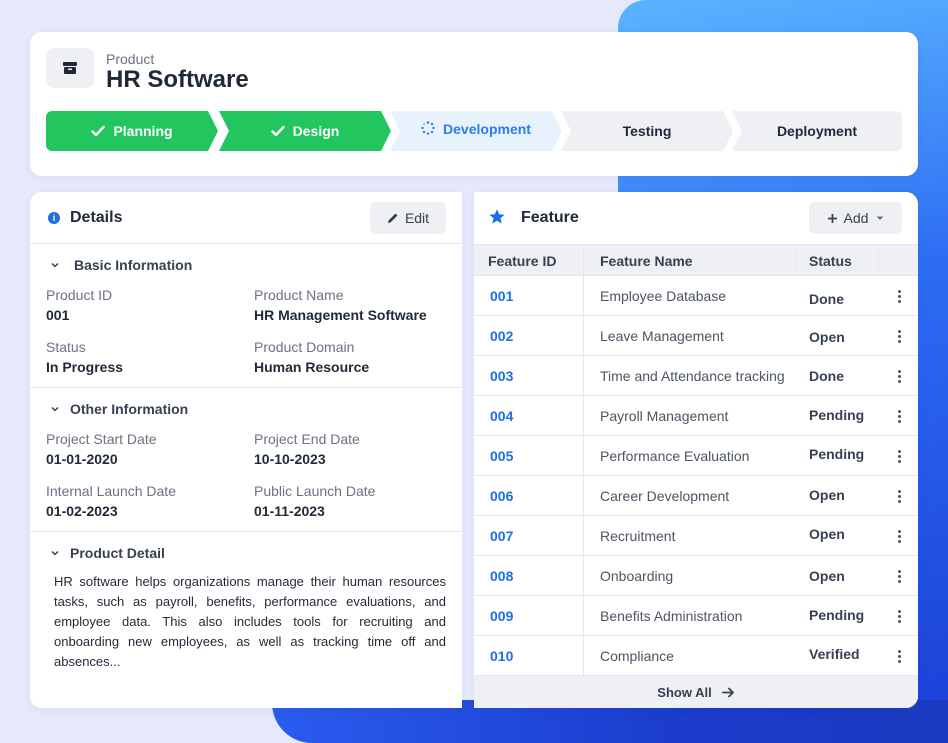 The height and width of the screenshot is (743, 948). Describe the element at coordinates (637, 656) in the screenshot. I see `feature-name: Compliance` at that location.